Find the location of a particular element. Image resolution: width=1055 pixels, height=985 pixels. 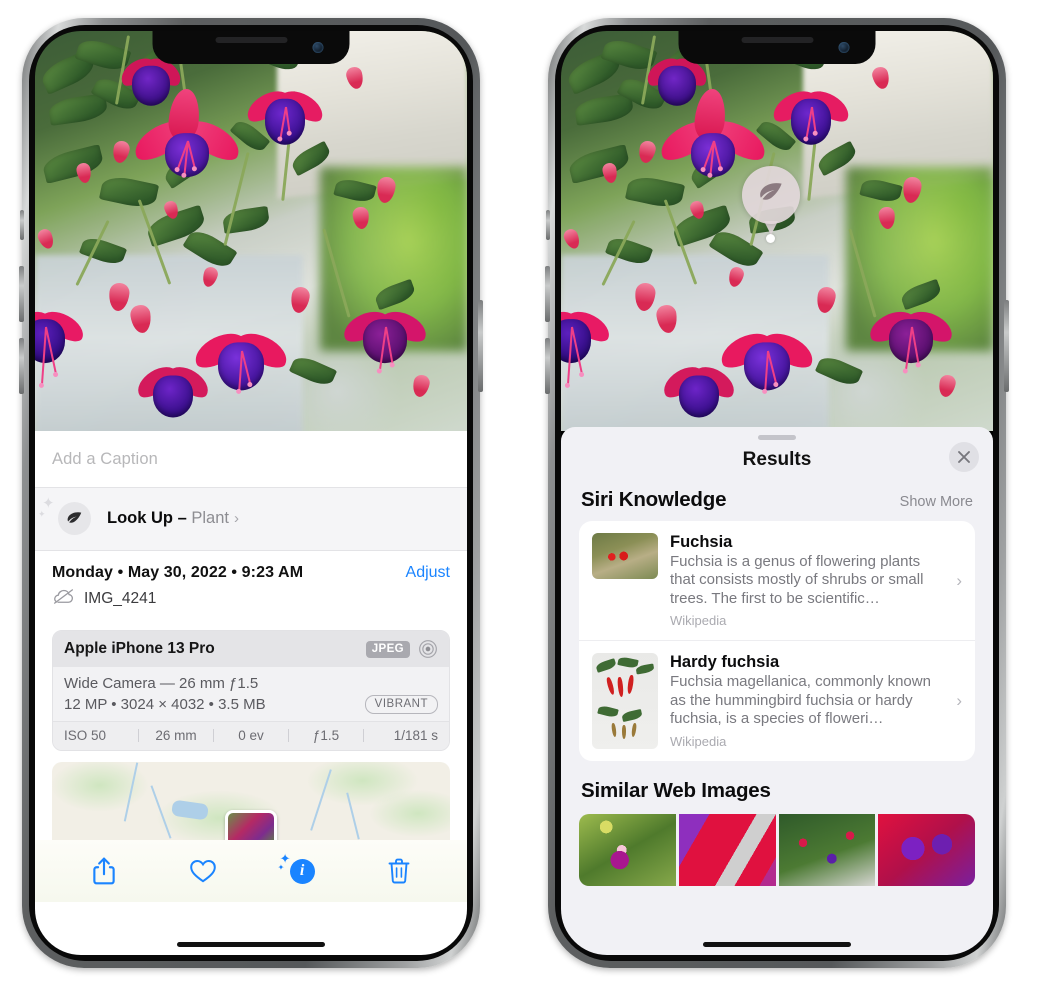

close-icon is located at coordinates (964, 457).